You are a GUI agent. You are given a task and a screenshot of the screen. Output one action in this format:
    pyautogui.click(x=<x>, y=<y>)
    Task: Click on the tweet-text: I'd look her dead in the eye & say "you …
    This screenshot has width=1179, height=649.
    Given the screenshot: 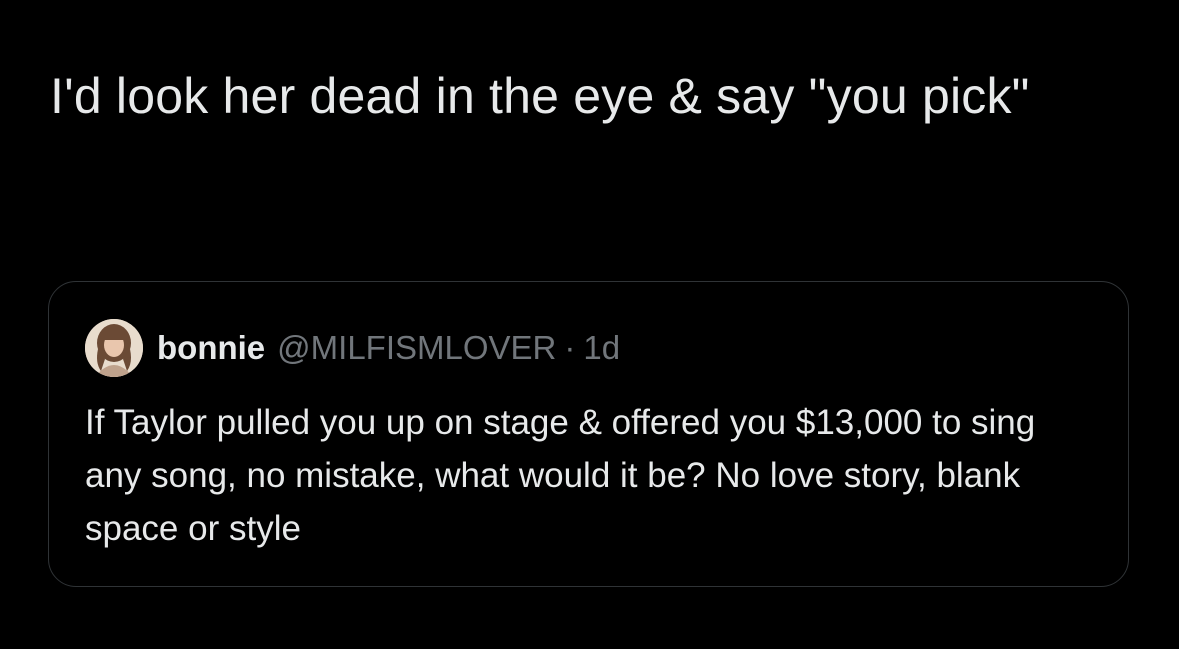 What is the action you would take?
    pyautogui.click(x=540, y=96)
    